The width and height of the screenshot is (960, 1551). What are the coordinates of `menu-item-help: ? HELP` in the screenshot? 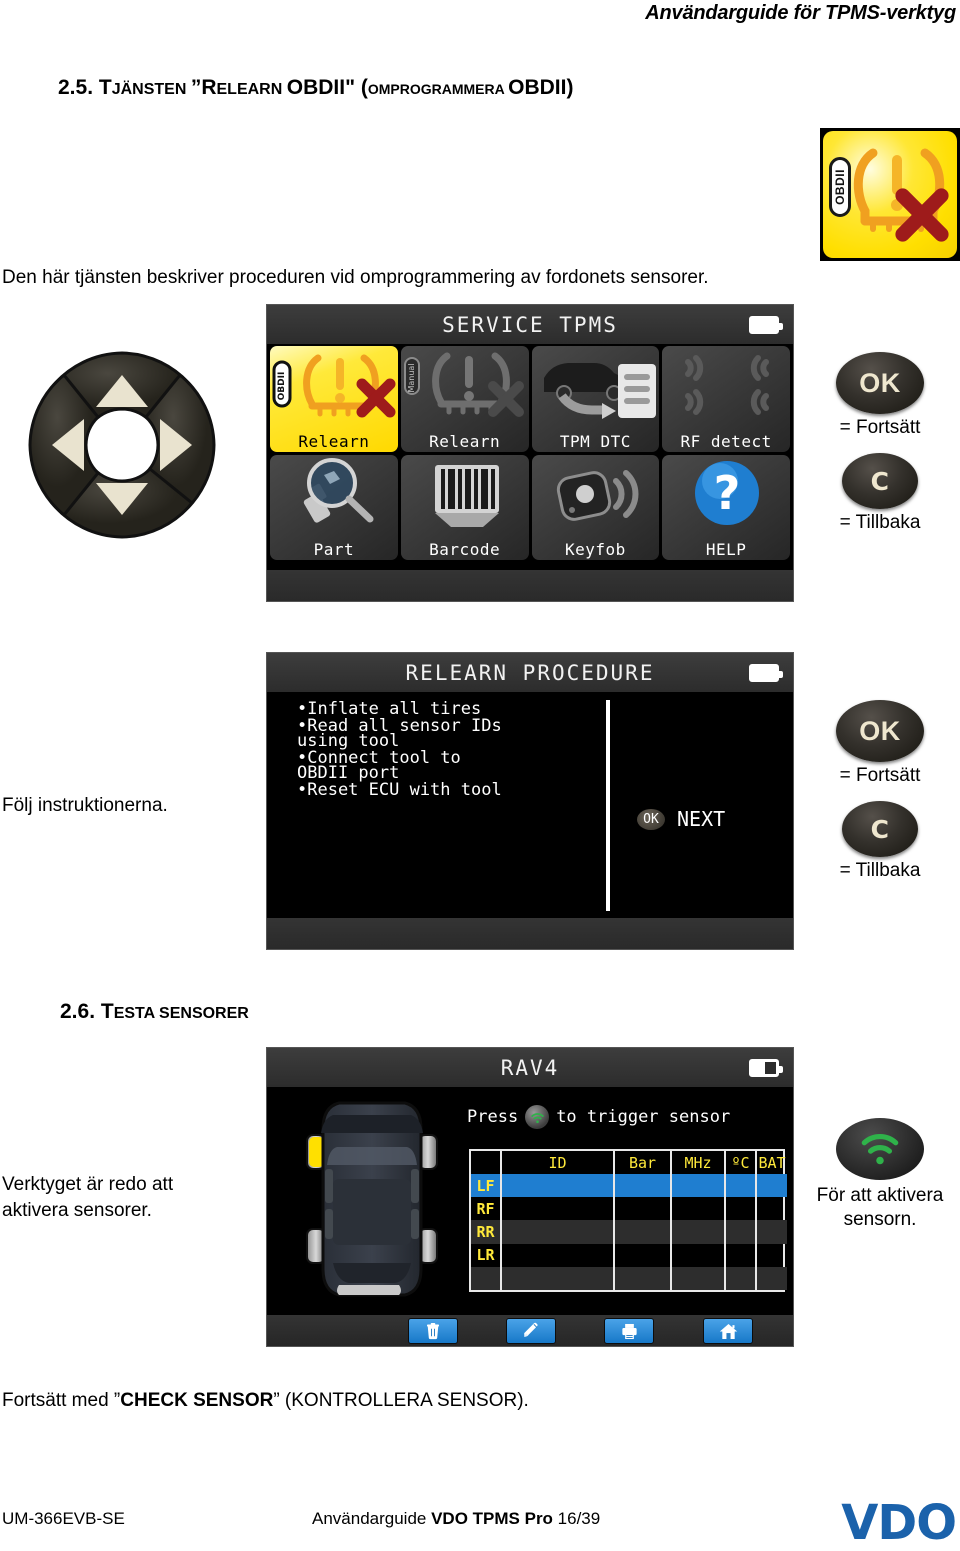 It's located at (726, 507).